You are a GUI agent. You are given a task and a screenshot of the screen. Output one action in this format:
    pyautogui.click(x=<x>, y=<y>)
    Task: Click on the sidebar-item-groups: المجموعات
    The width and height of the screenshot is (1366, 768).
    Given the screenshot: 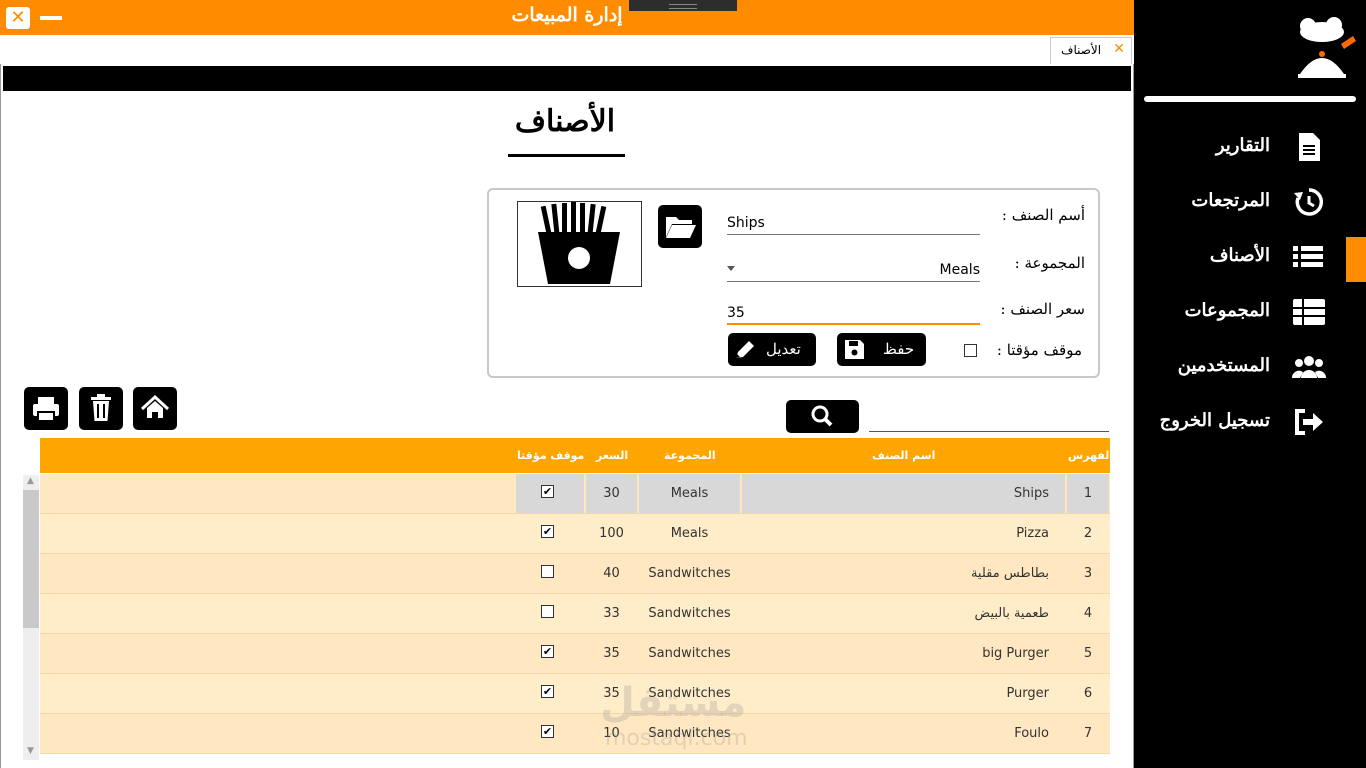 What is the action you would take?
    pyautogui.click(x=1235, y=313)
    